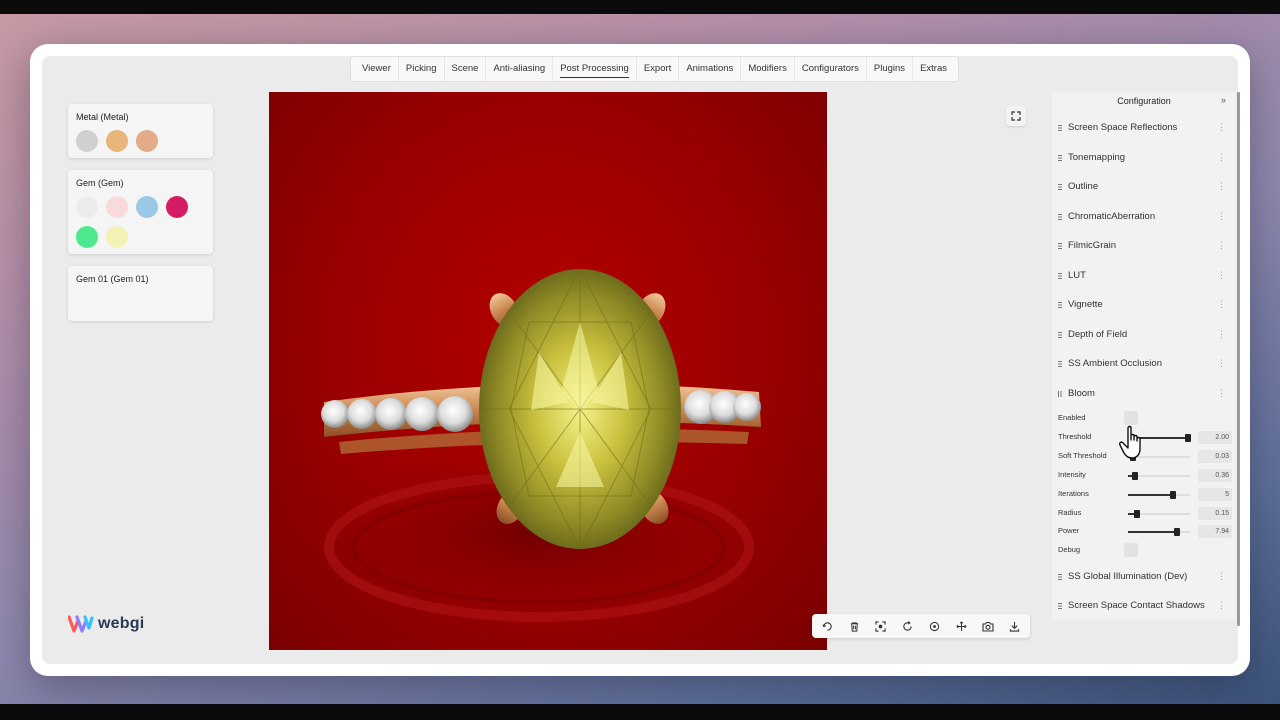 This screenshot has height=720, width=1280. Describe the element at coordinates (768, 69) in the screenshot. I see `nav-modifiers: Modifiers` at that location.